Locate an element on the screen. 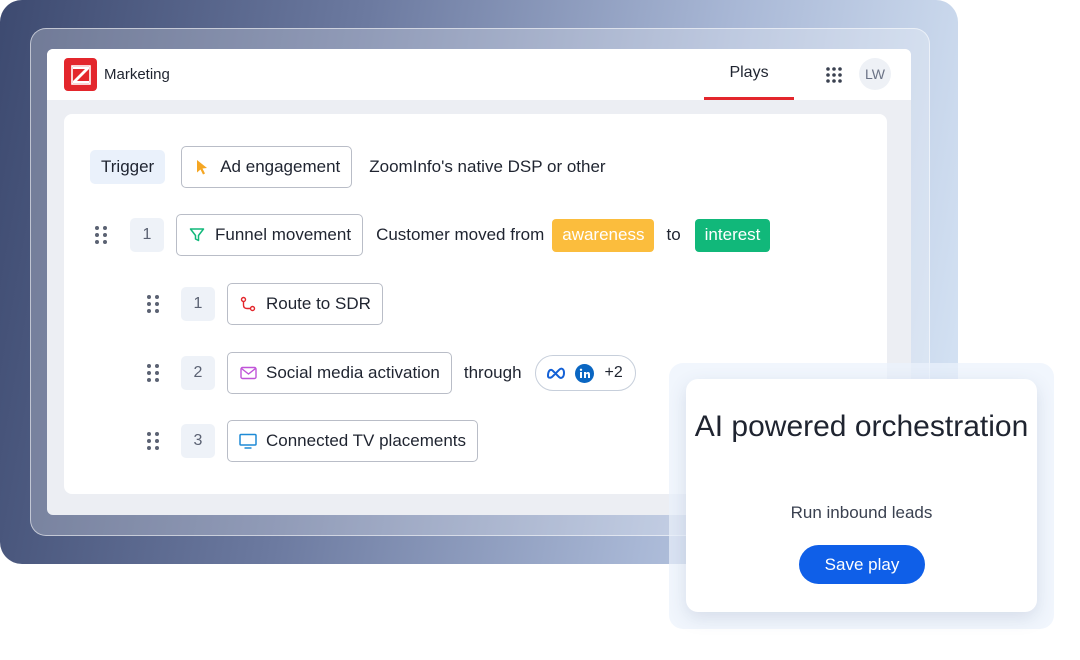 The height and width of the screenshot is (660, 1080). avatar: LW is located at coordinates (875, 74).